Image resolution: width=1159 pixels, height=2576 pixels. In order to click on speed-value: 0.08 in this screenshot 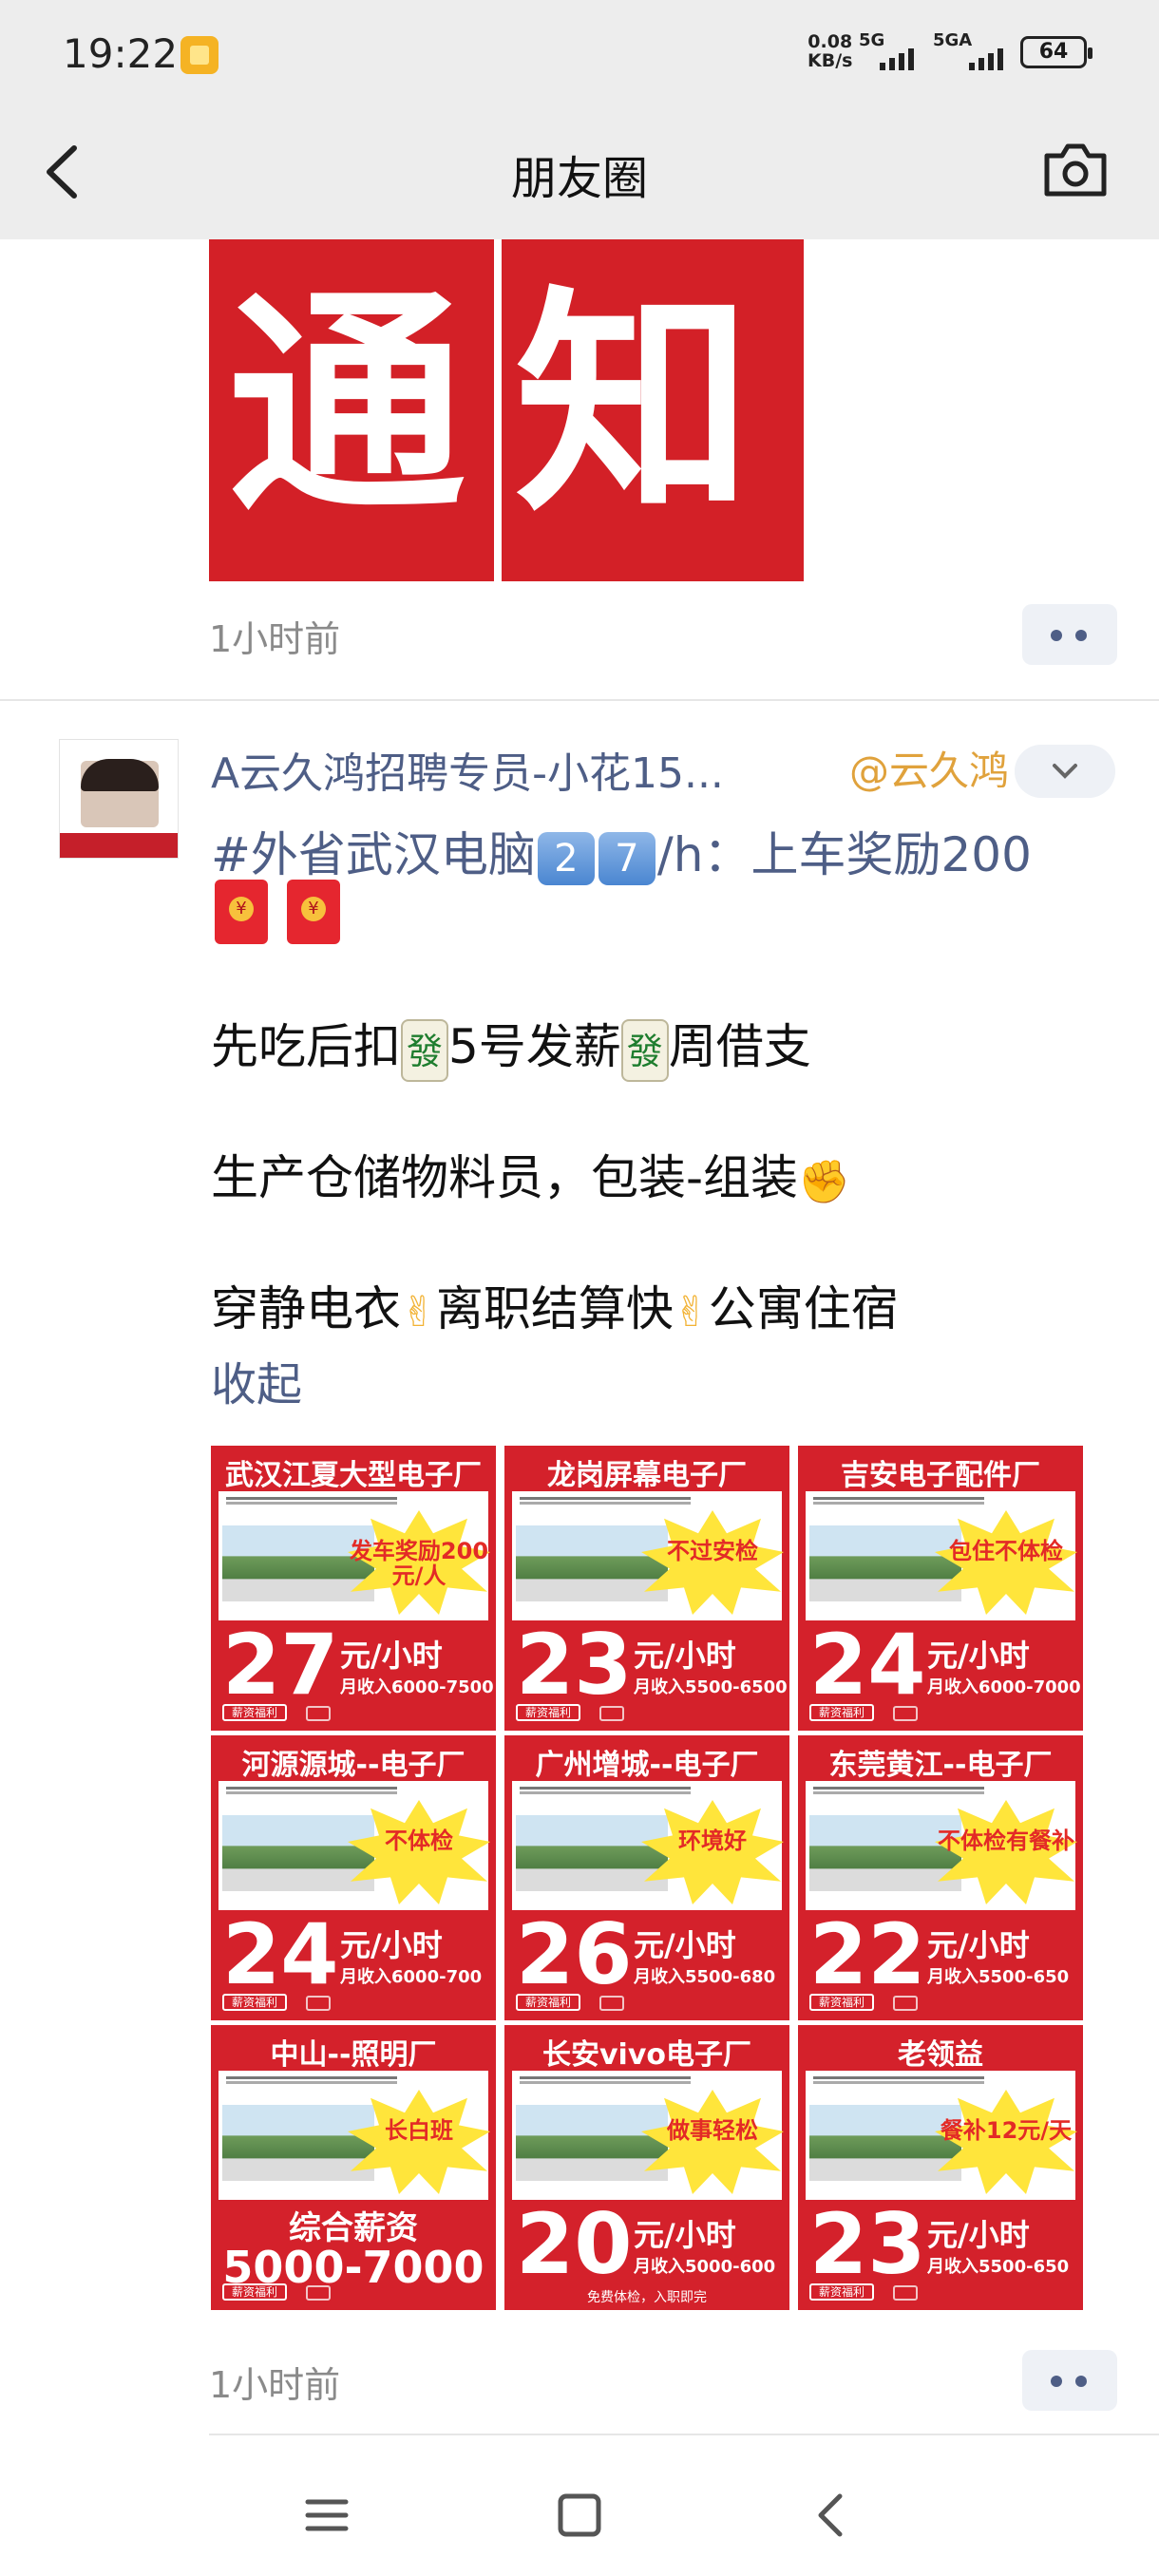, I will do `click(830, 41)`.